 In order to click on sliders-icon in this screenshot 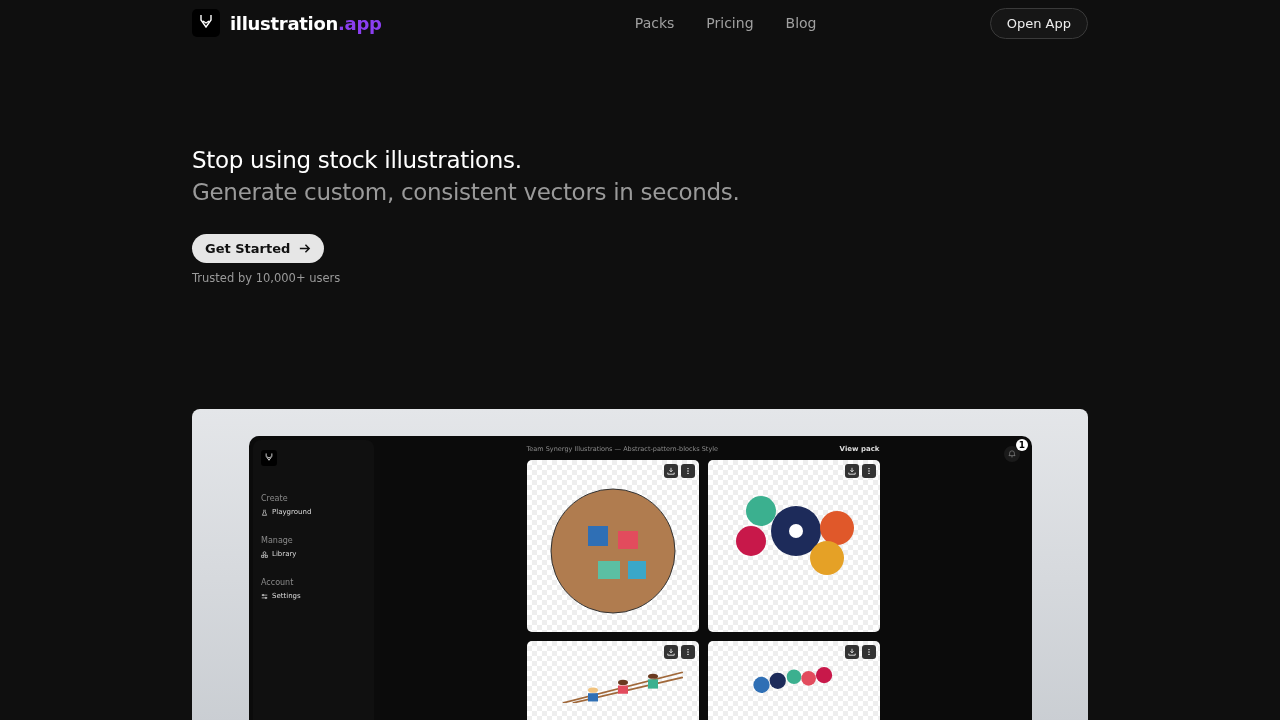, I will do `click(264, 596)`.